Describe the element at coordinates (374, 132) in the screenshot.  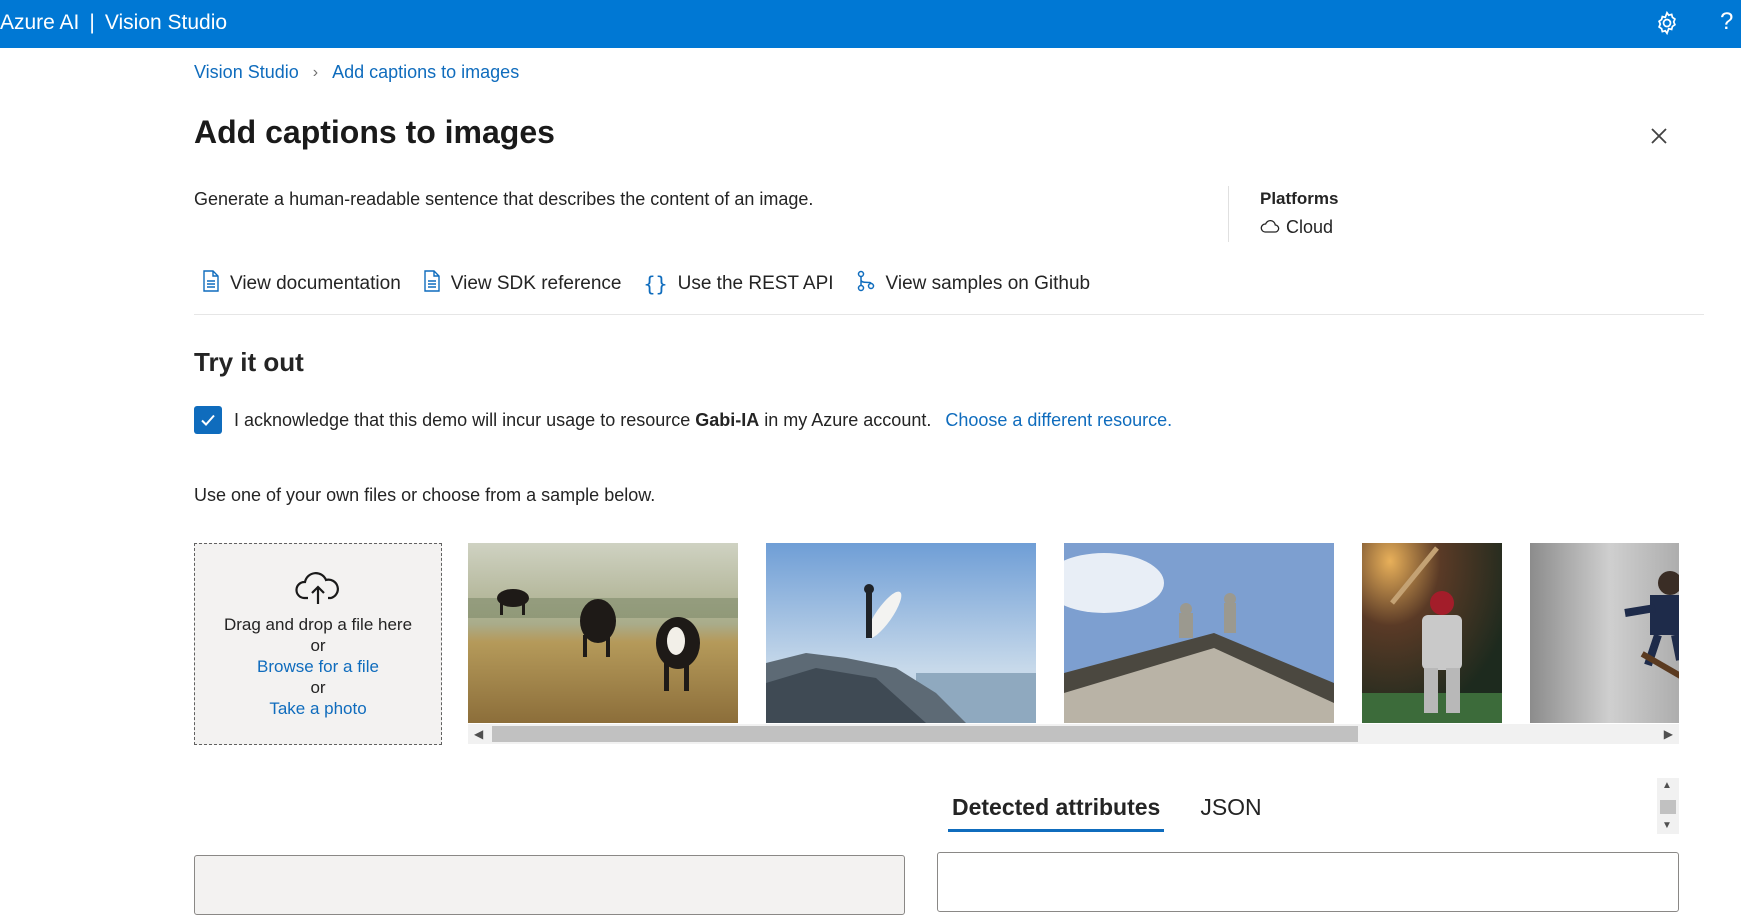
I see `page-title: Add captions to images` at that location.